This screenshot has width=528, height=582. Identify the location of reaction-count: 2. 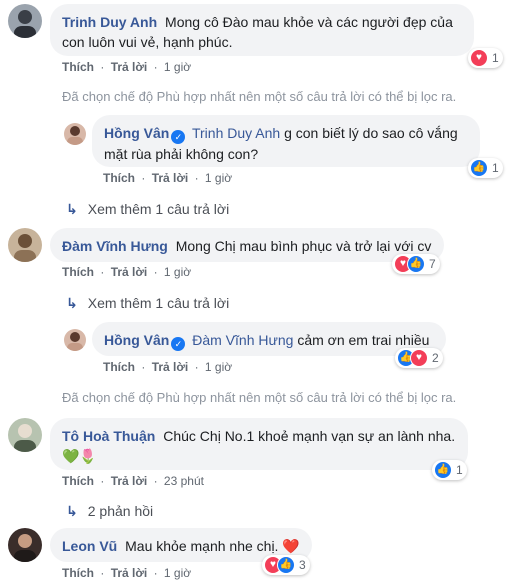
(435, 358).